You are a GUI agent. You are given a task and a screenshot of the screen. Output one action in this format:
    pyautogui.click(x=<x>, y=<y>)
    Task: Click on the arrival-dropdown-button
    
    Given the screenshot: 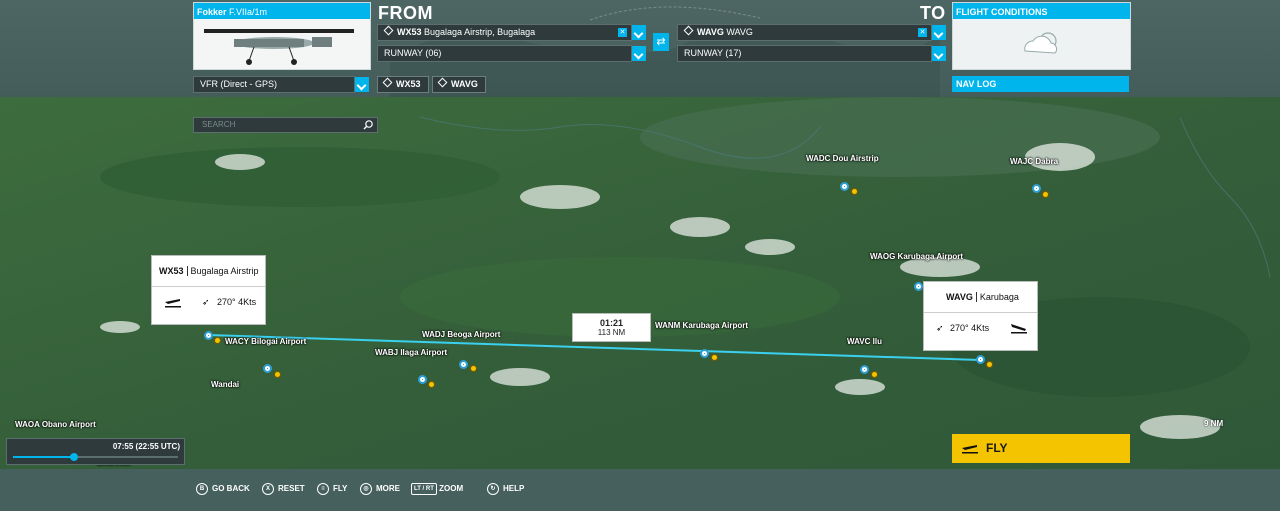 What is the action you would take?
    pyautogui.click(x=939, y=32)
    